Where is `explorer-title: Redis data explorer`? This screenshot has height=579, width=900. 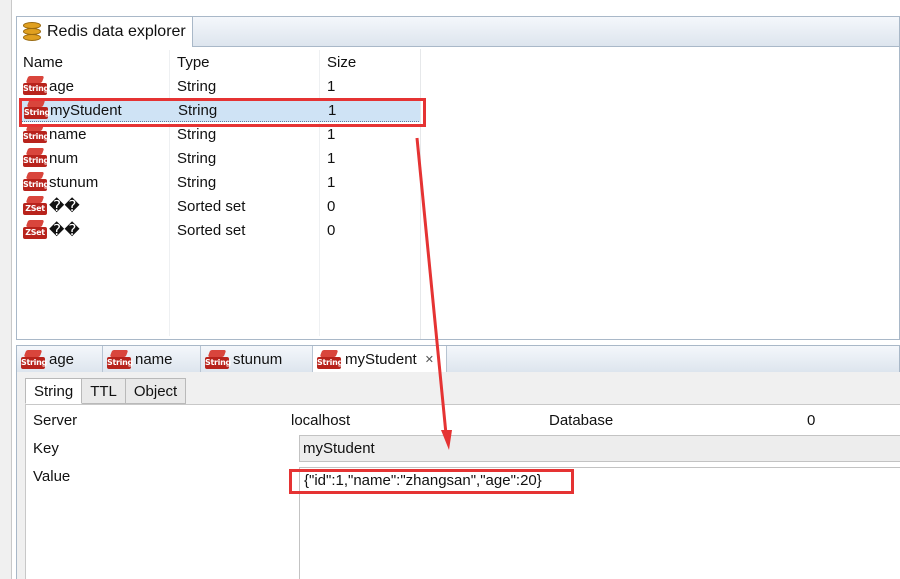 explorer-title: Redis data explorer is located at coordinates (116, 31).